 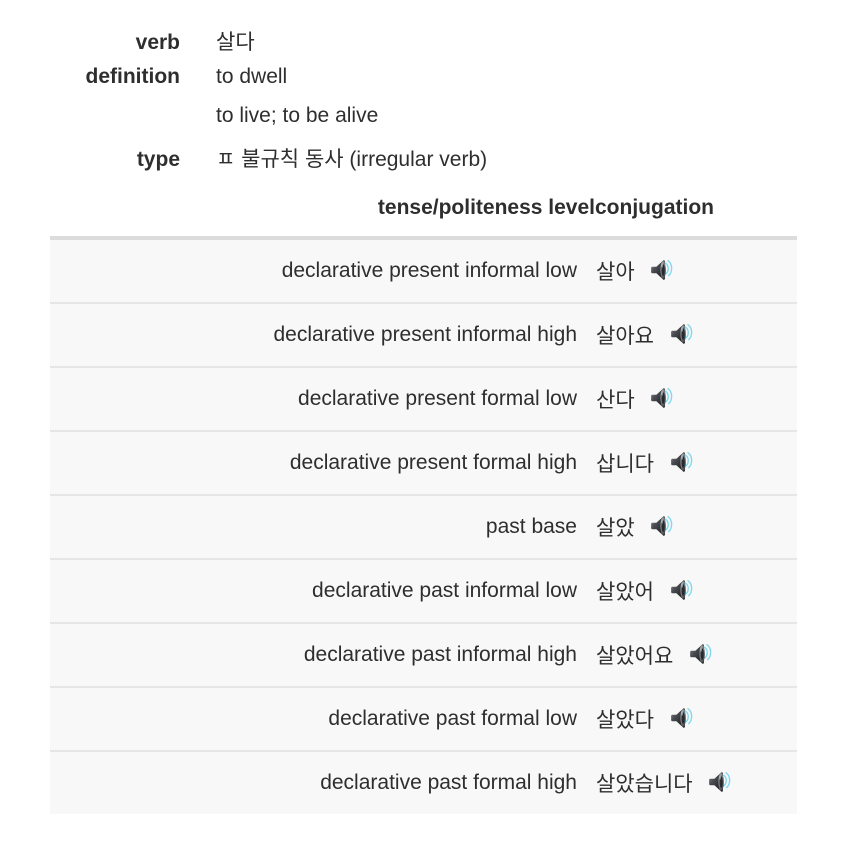 What do you see at coordinates (625, 592) in the screenshot?
I see `conjugation-text: 살았어` at bounding box center [625, 592].